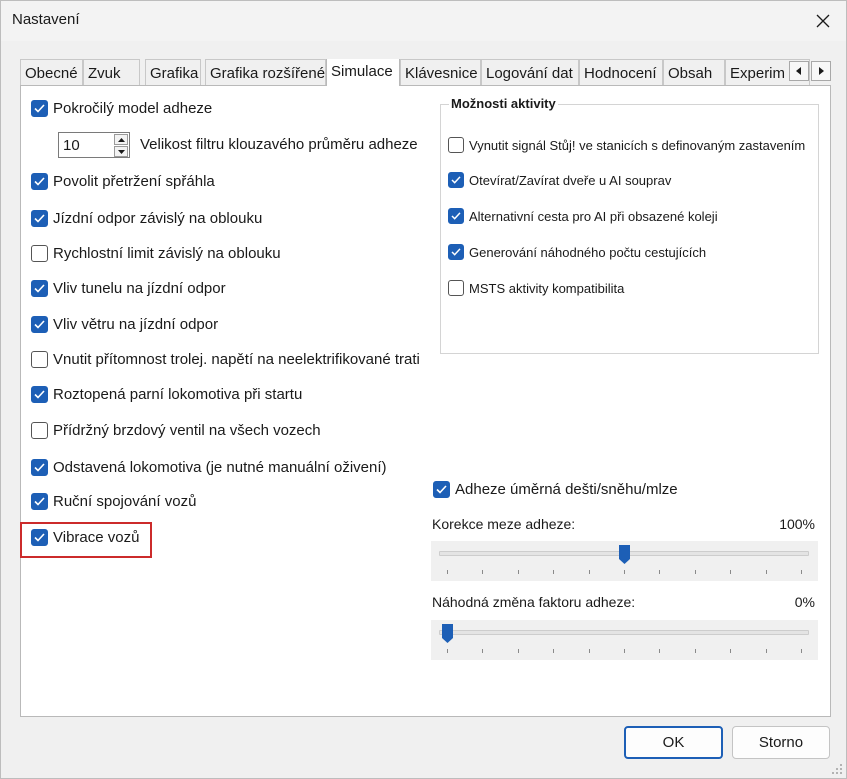 The height and width of the screenshot is (779, 847). What do you see at coordinates (86, 145) in the screenshot?
I see `filter-size-input` at bounding box center [86, 145].